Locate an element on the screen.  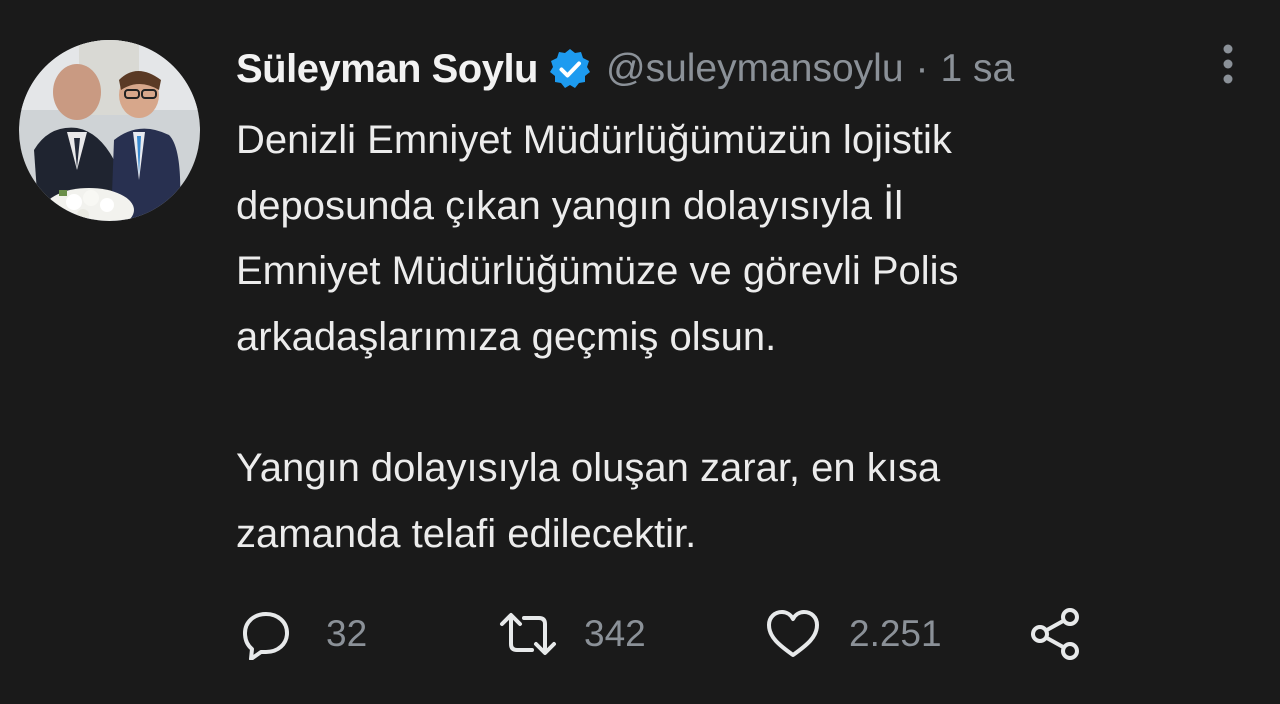
share-icon is located at coordinates (1055, 634).